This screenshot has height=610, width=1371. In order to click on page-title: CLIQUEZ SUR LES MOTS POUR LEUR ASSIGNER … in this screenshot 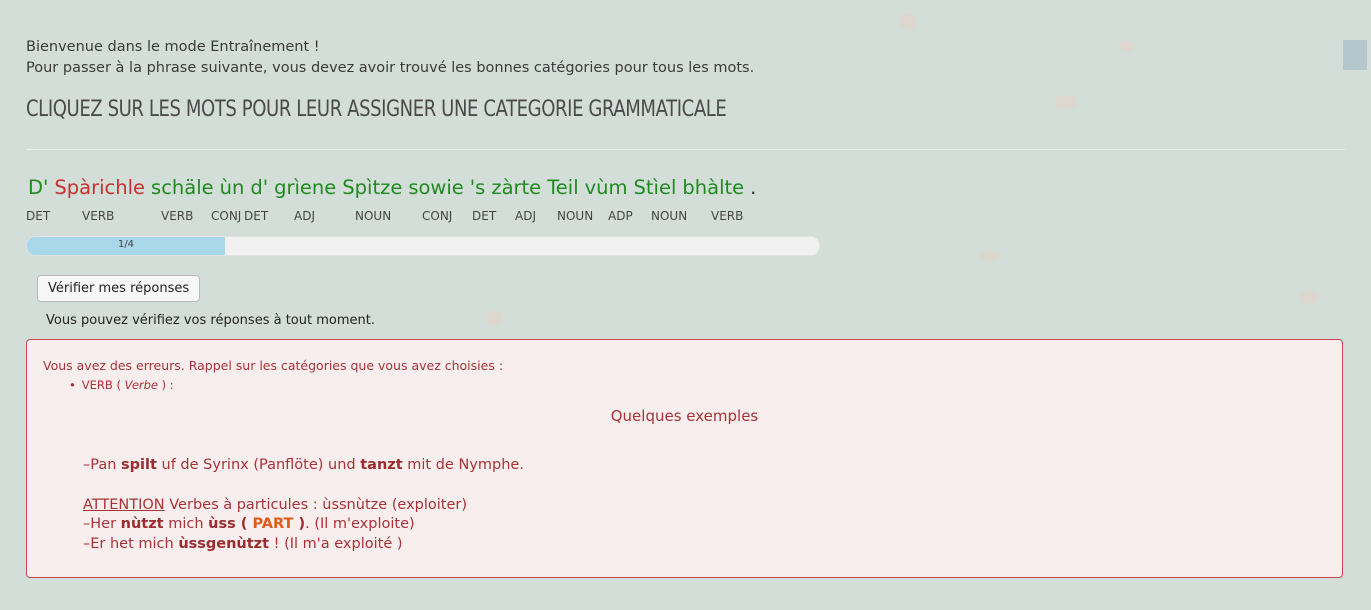, I will do `click(376, 109)`.